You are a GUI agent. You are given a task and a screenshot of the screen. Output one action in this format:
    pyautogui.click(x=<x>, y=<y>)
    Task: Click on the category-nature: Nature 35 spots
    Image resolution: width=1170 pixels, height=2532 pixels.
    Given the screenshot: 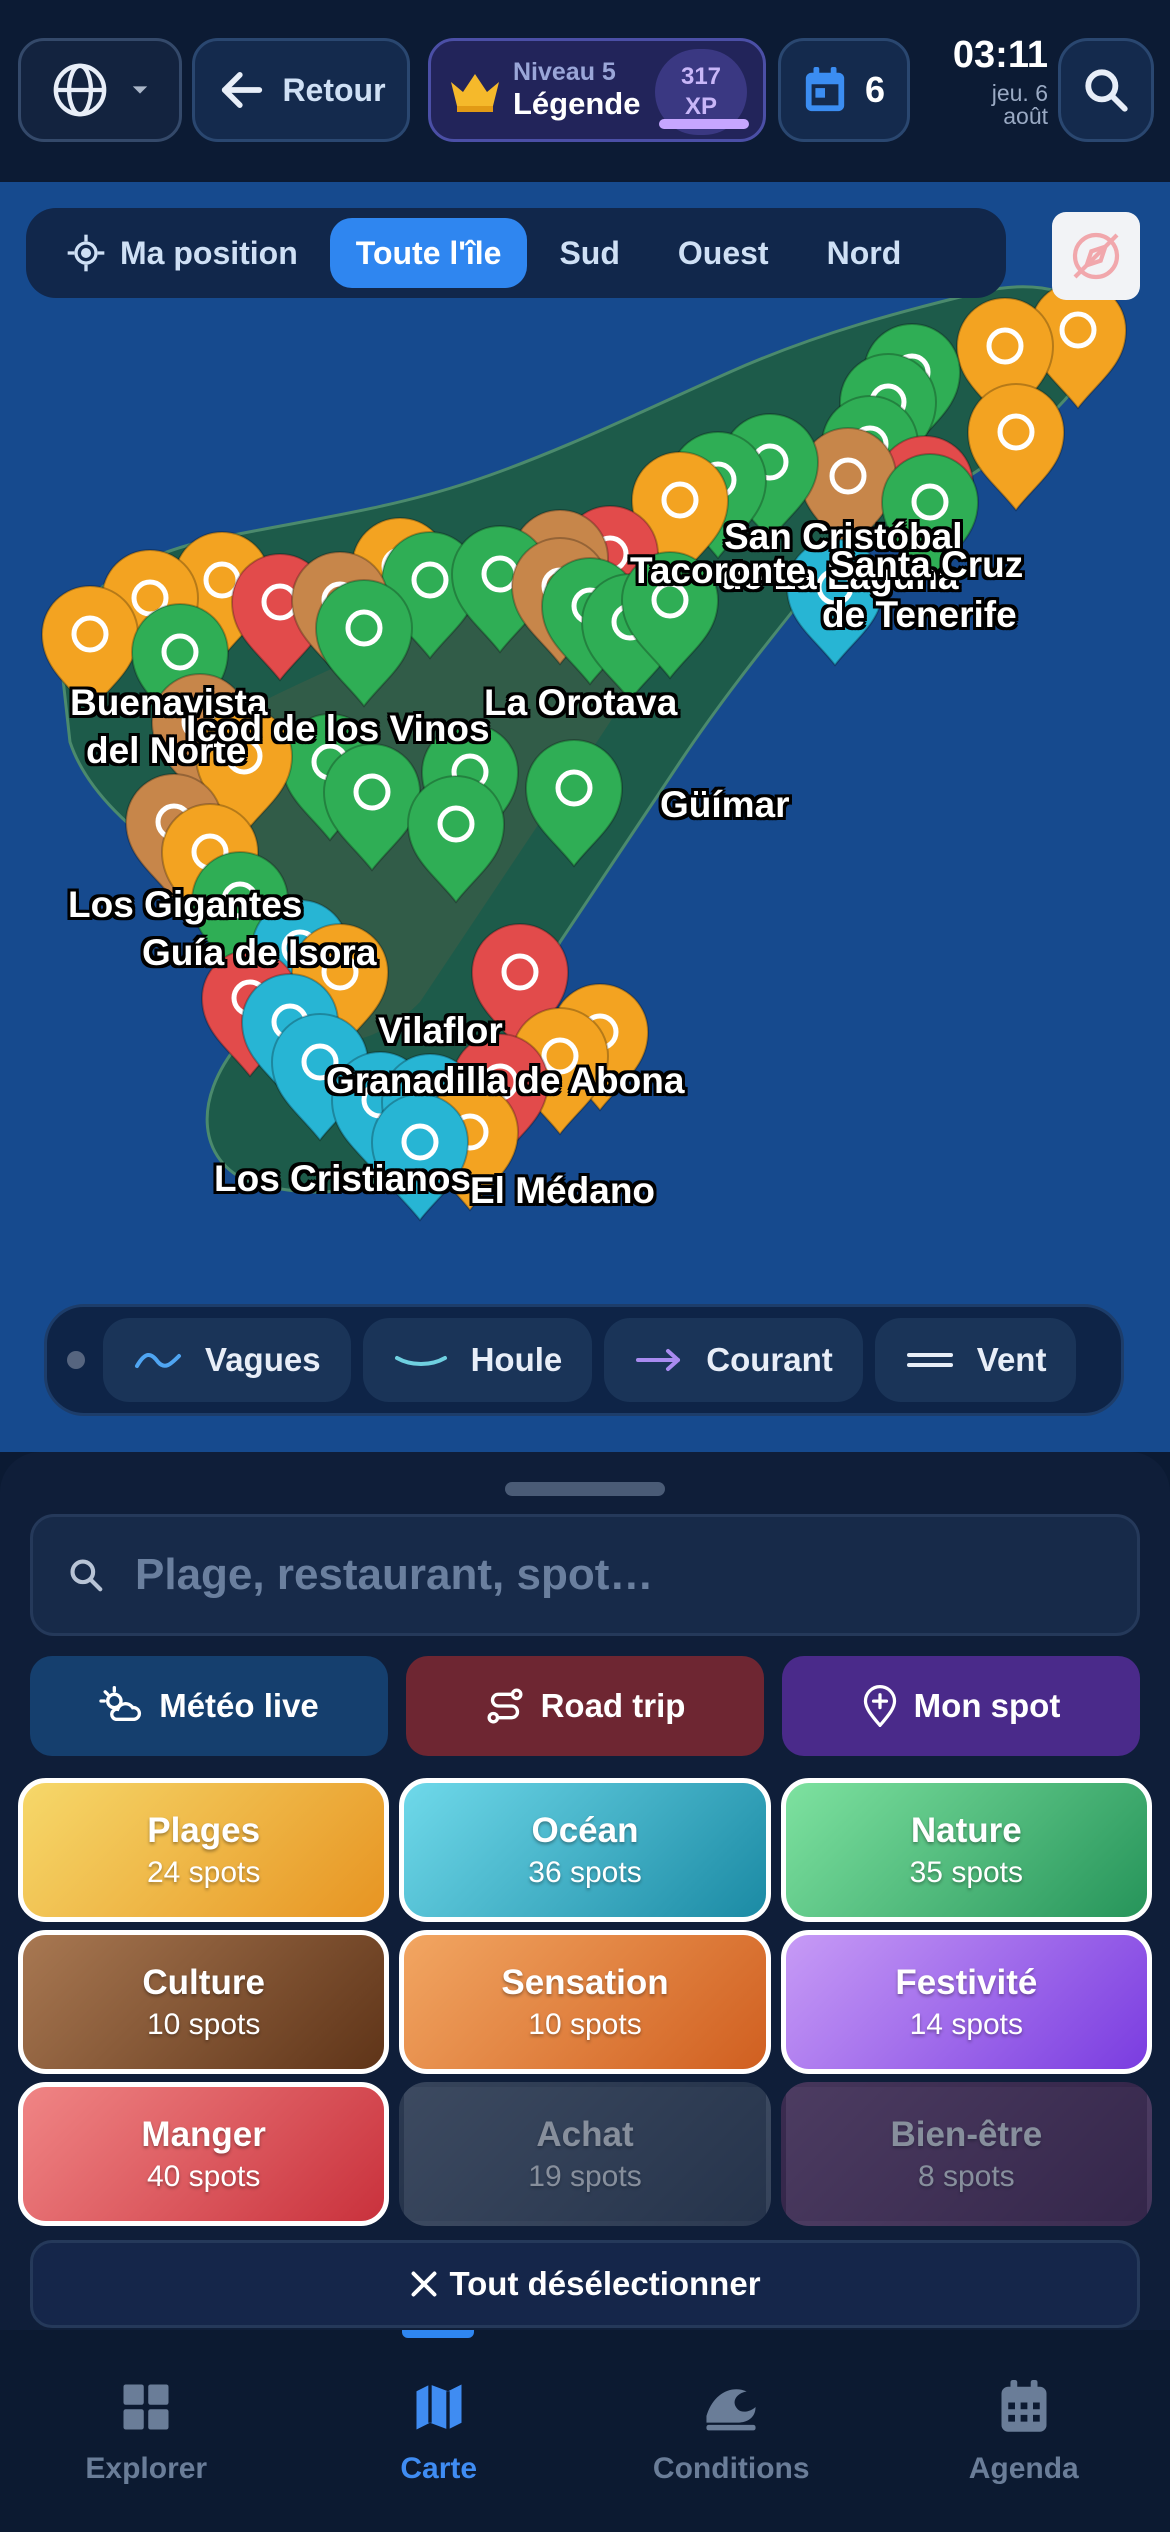 What is the action you would take?
    pyautogui.click(x=966, y=1850)
    